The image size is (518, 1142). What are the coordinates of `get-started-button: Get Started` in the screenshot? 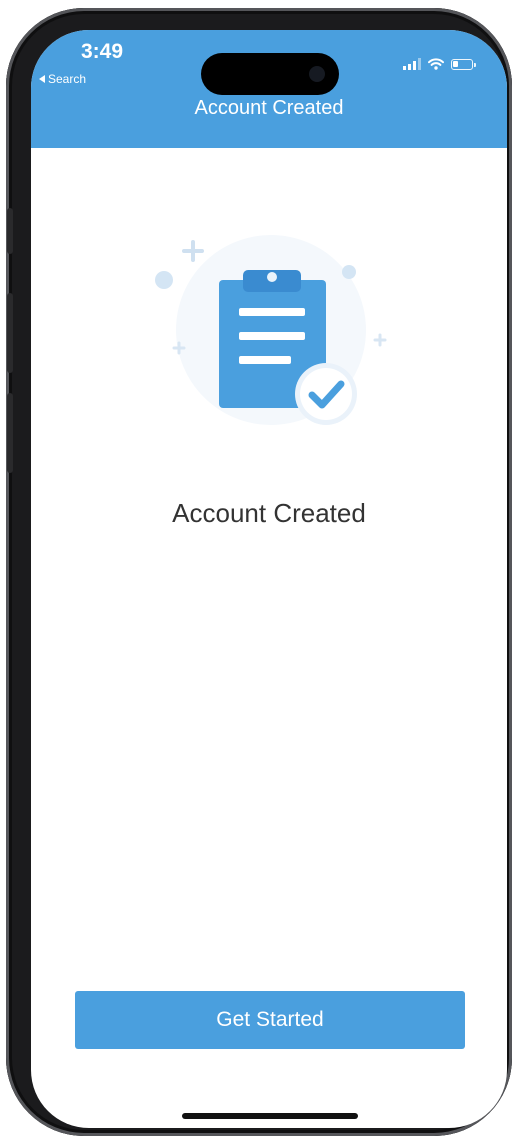 It's located at (270, 1020).